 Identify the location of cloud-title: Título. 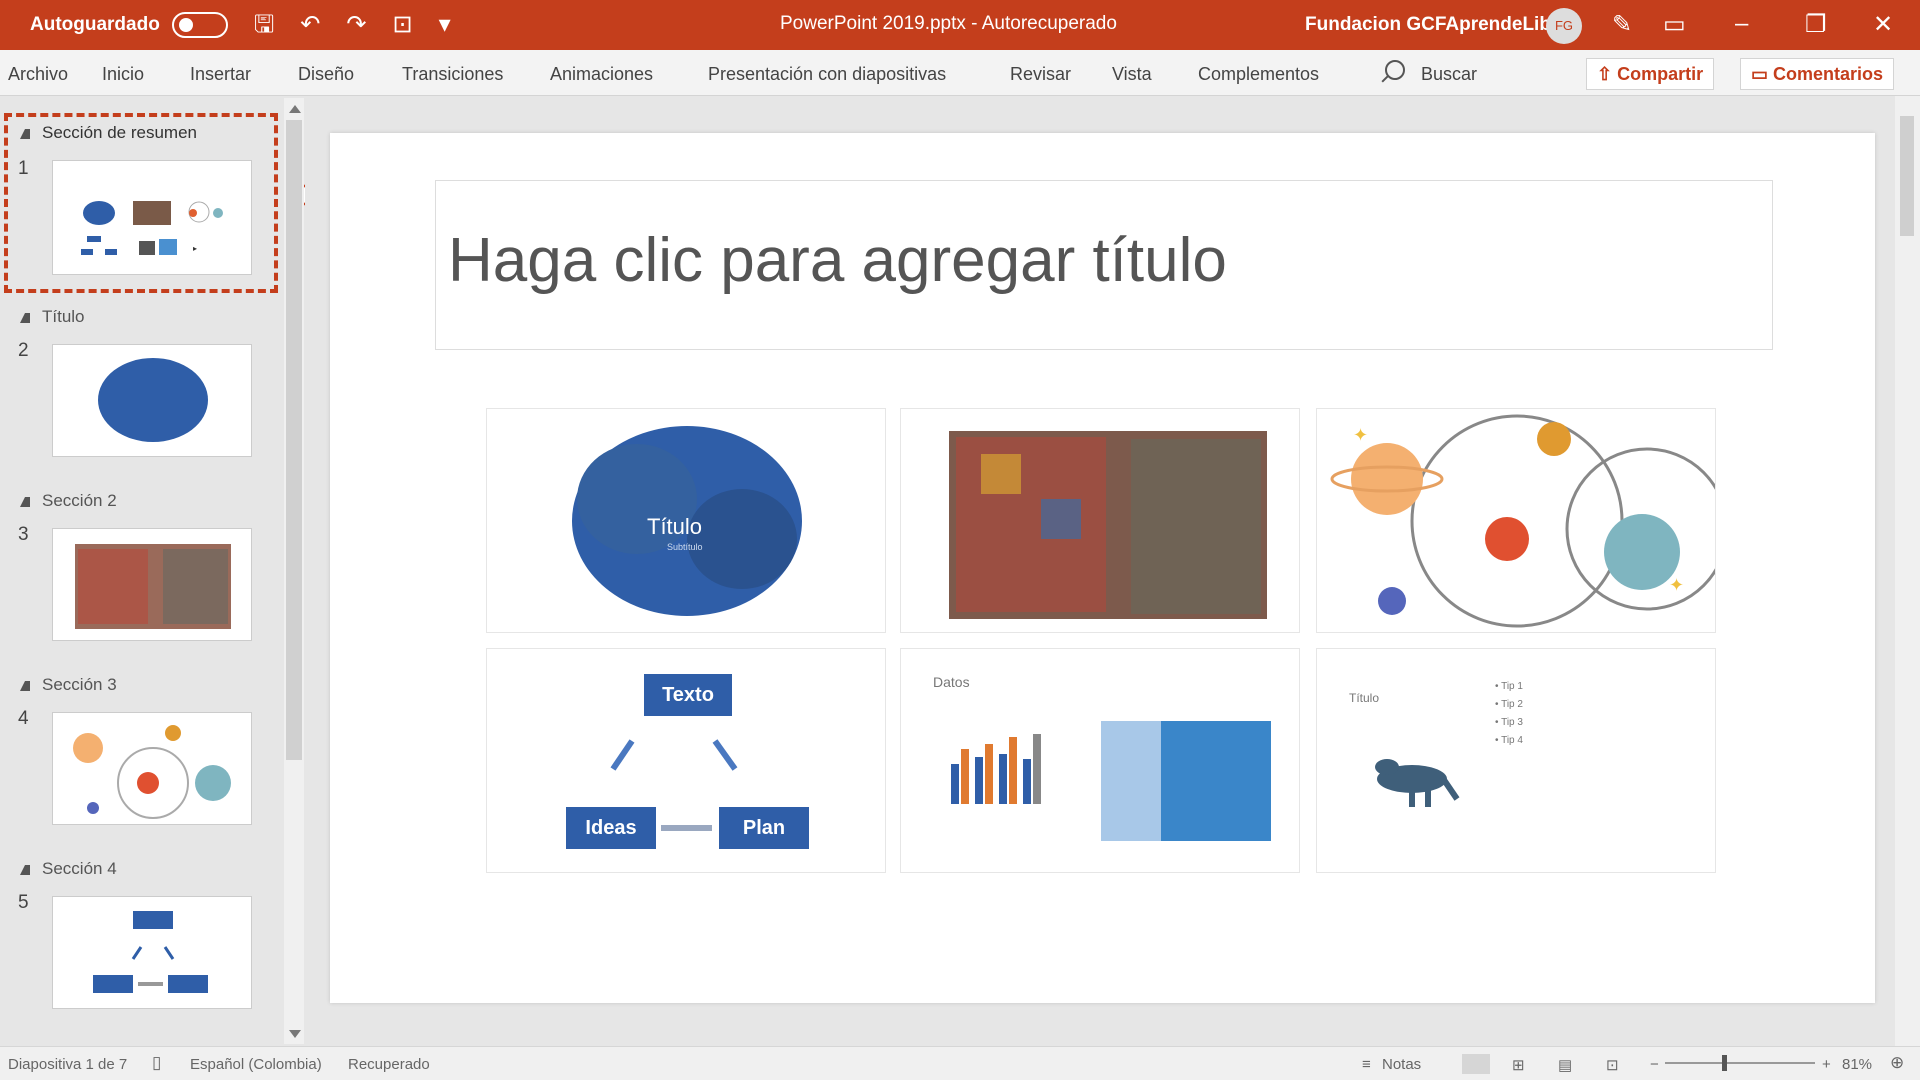
(675, 526).